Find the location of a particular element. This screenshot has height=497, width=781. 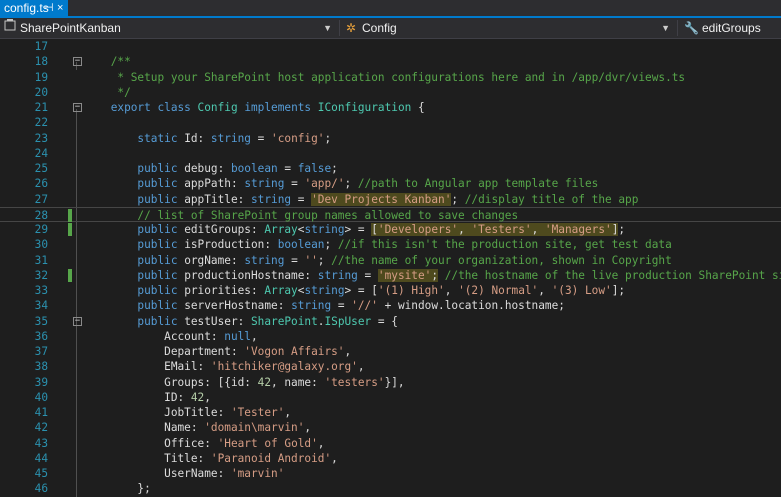

code-text: UserName: 'marvin' is located at coordinates (184, 474).